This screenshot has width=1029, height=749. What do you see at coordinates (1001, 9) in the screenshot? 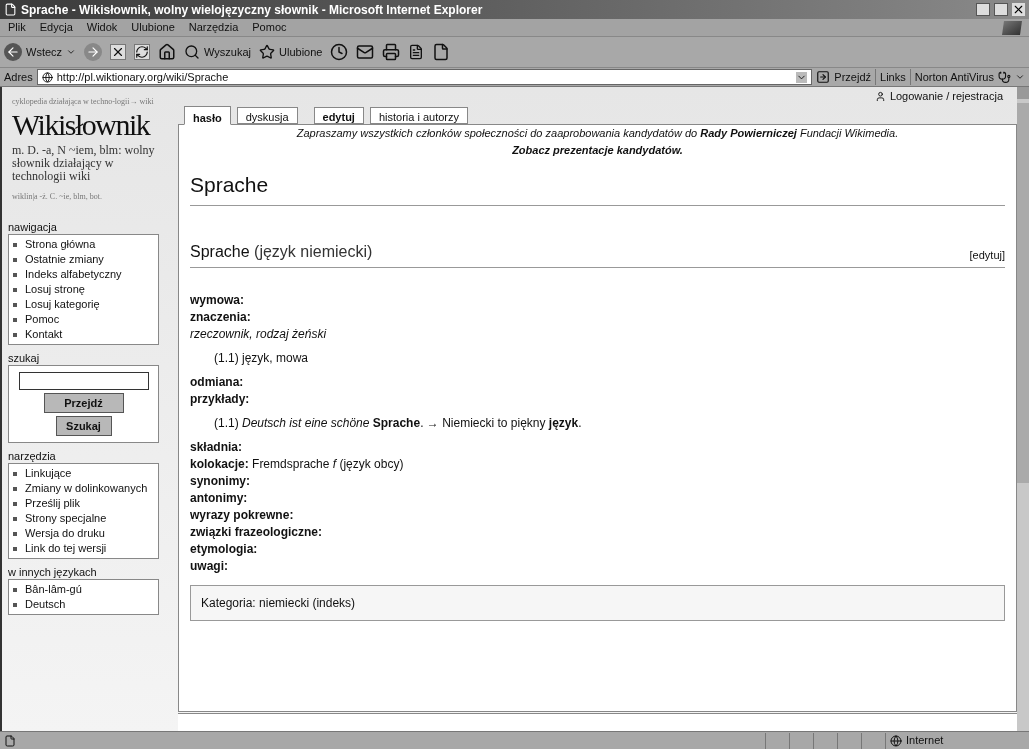
I see `restore-button` at bounding box center [1001, 9].